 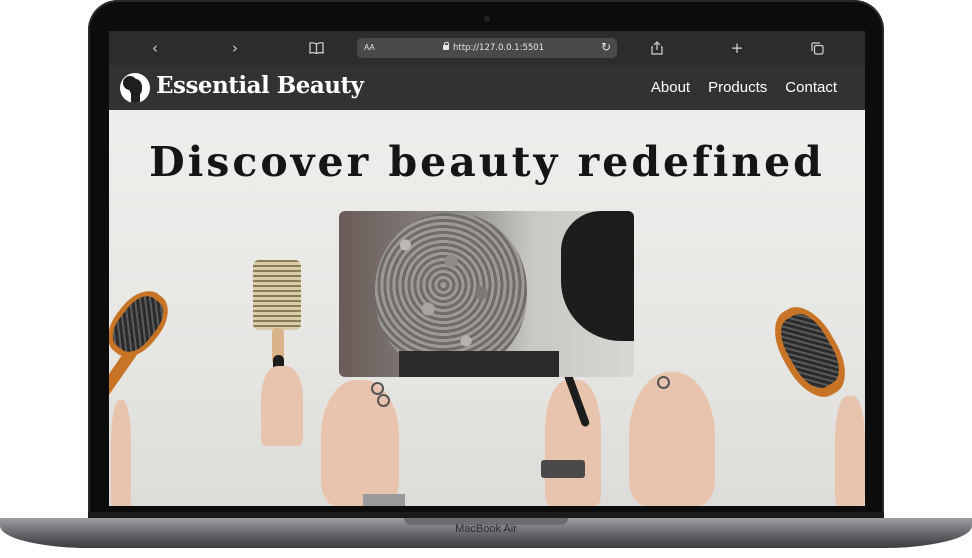 I want to click on watch-image, so click(x=563, y=469).